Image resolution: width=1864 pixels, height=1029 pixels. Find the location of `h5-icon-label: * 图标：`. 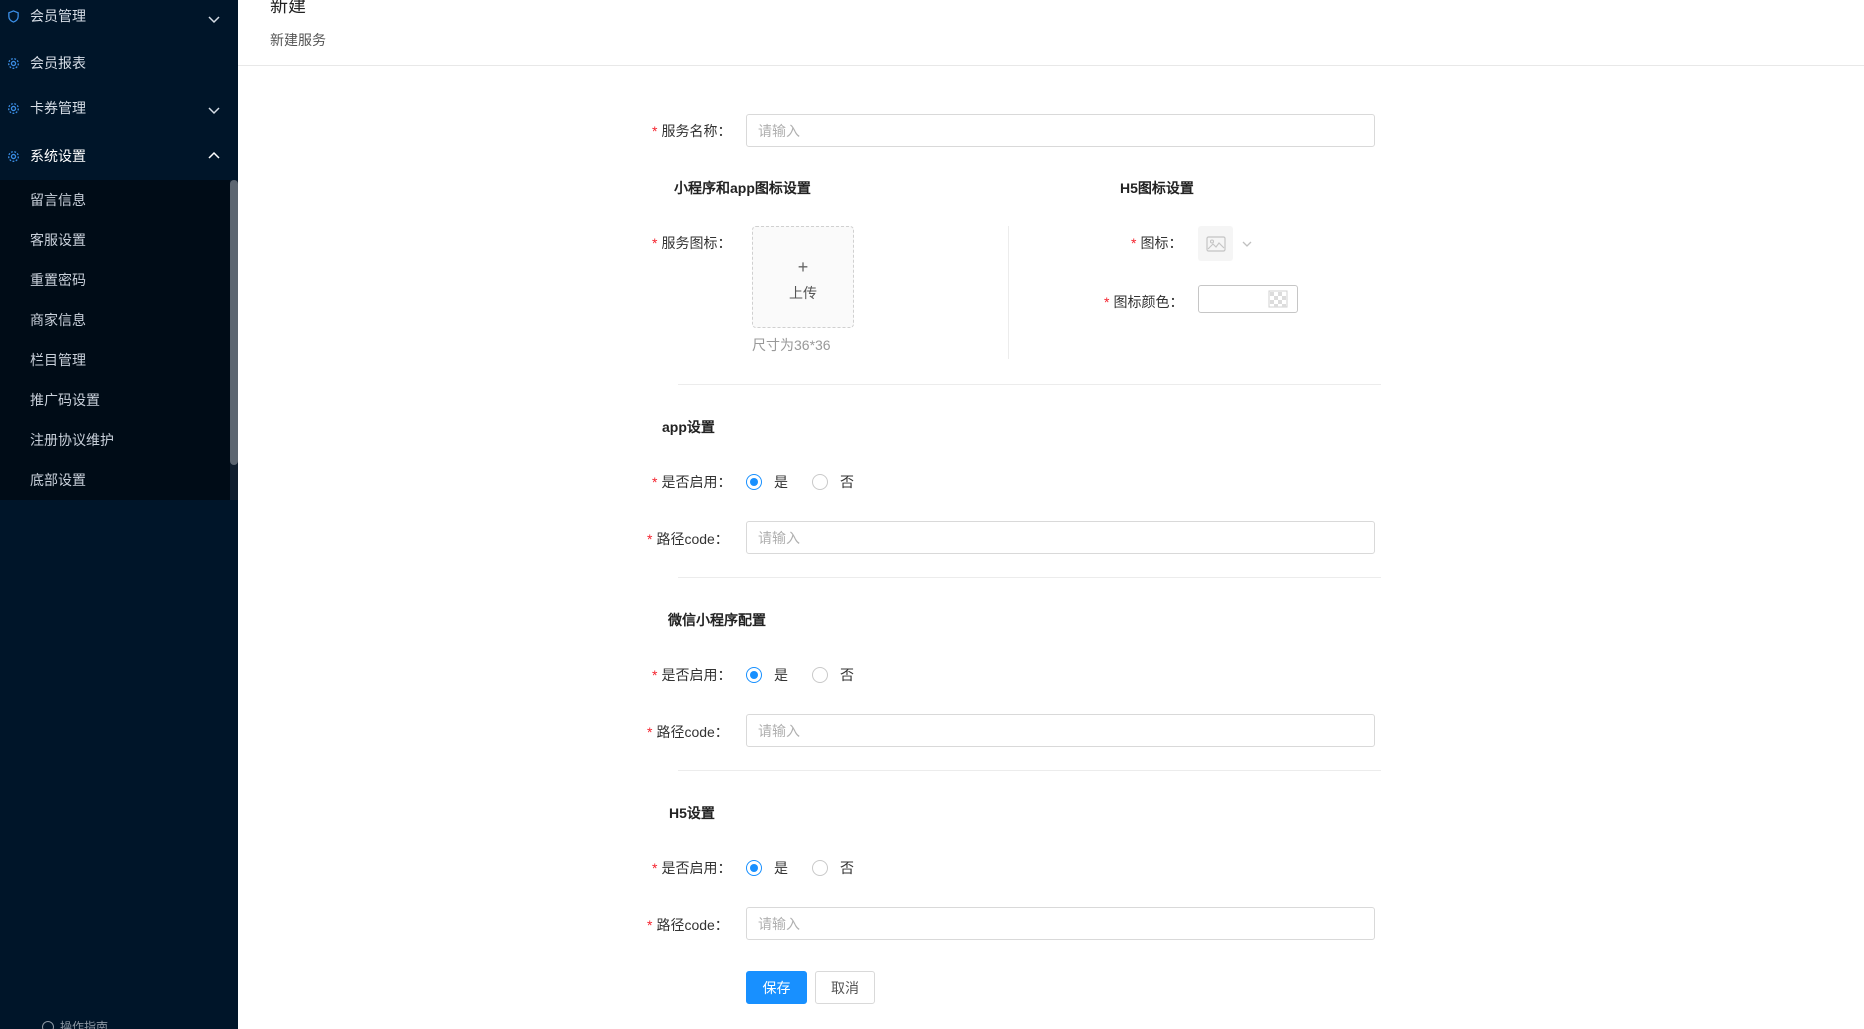

h5-icon-label: * 图标： is located at coordinates (1157, 243).